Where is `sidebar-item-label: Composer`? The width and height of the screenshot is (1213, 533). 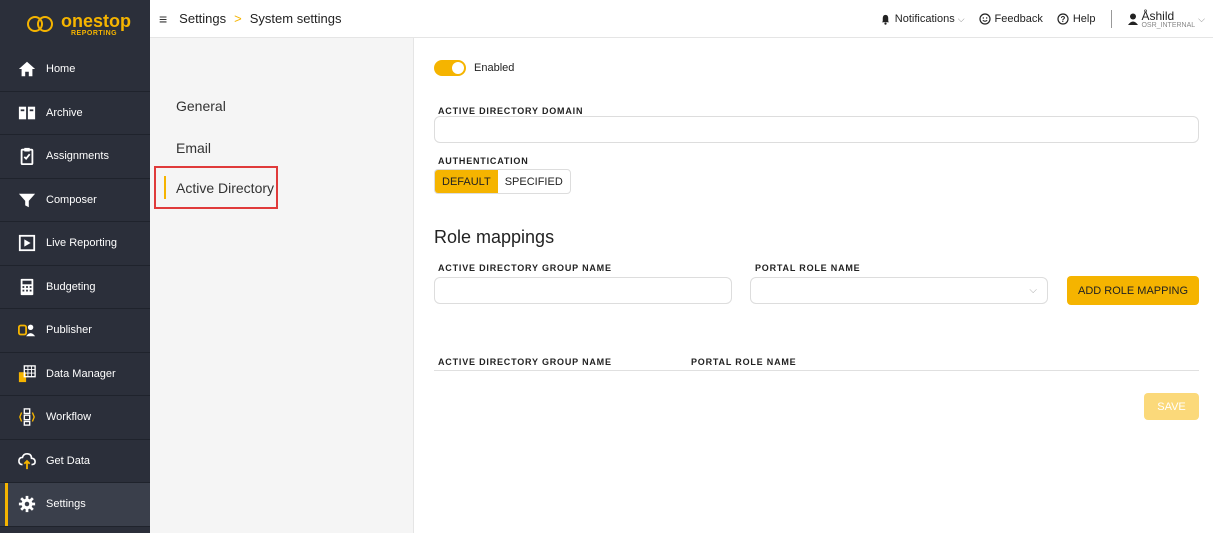 sidebar-item-label: Composer is located at coordinates (71, 199).